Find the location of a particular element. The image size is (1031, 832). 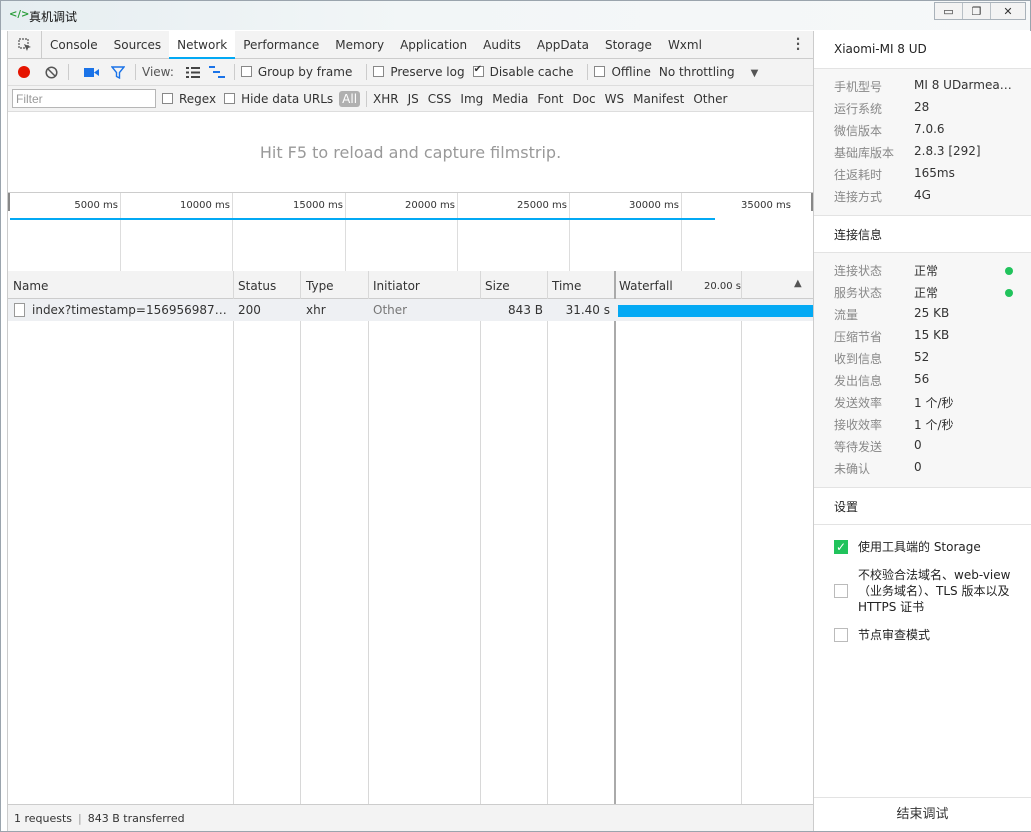

tab-audits: Audits is located at coordinates (502, 45).